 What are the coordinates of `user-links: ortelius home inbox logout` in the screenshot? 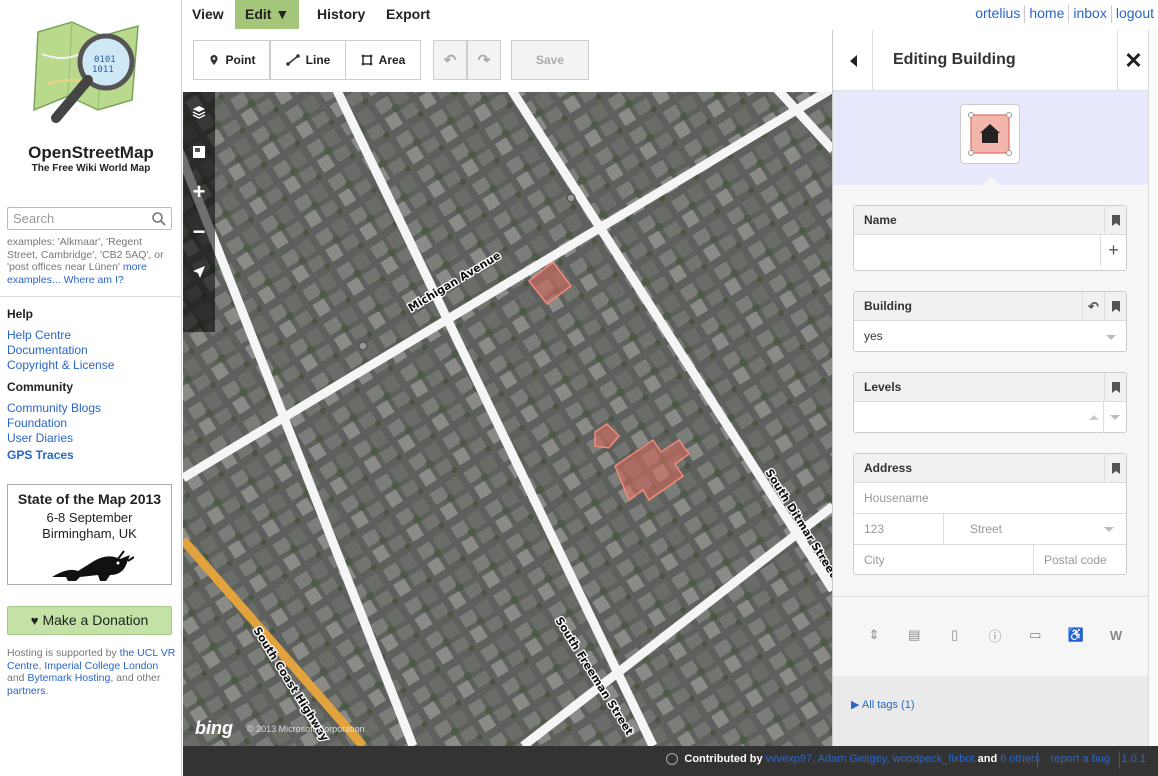 It's located at (1064, 14).